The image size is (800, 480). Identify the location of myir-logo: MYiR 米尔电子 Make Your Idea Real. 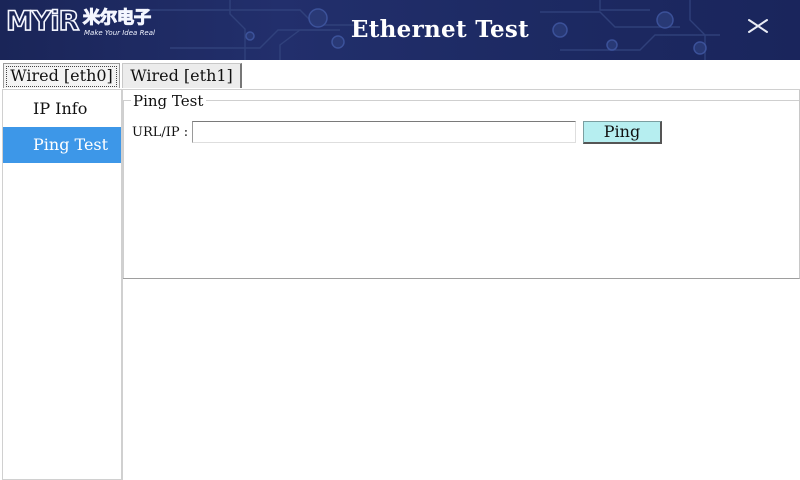
(80, 25).